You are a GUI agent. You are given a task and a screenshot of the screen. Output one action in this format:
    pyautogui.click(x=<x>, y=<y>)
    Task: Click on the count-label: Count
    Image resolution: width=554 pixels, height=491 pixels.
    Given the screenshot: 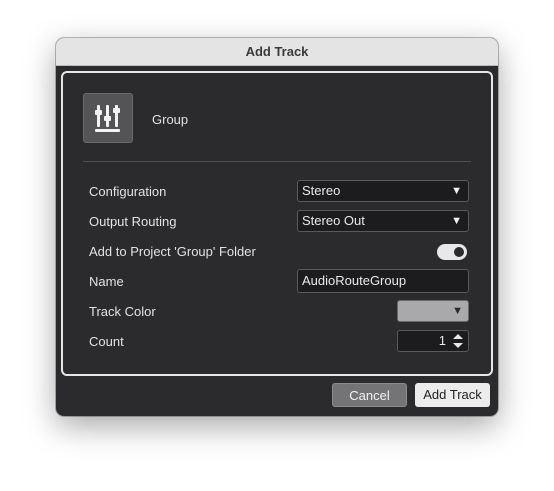 What is the action you would take?
    pyautogui.click(x=106, y=341)
    